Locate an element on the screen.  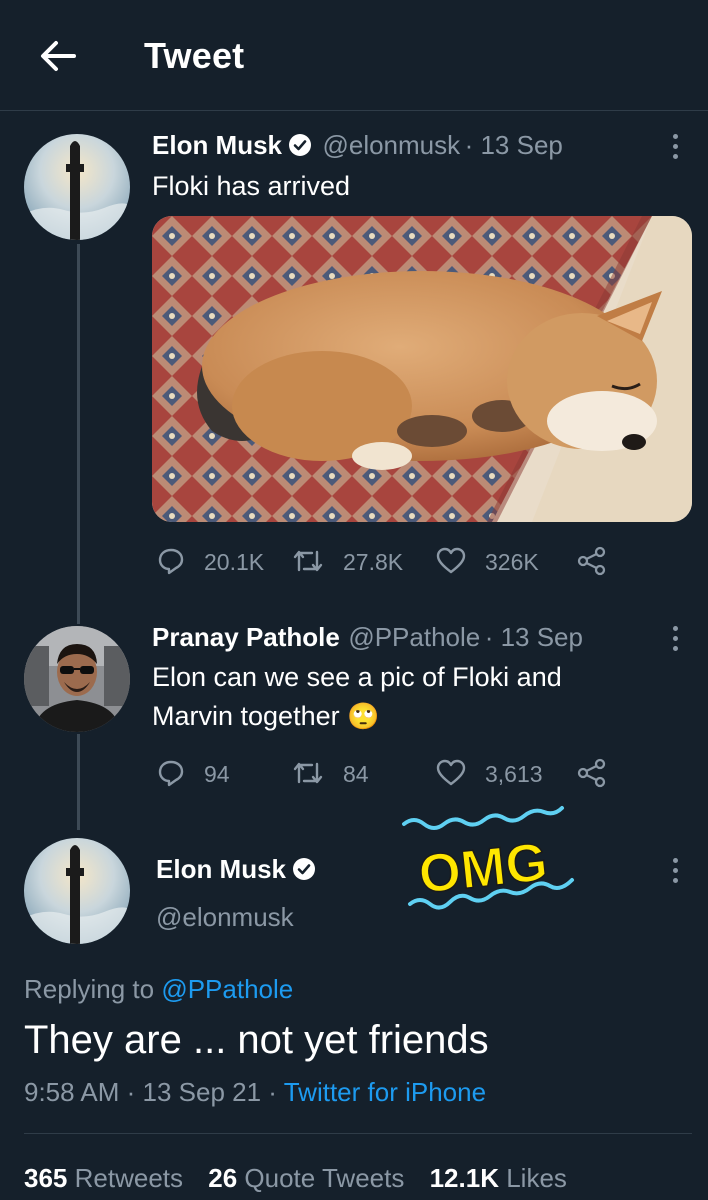
retweets-count: 365 is located at coordinates (46, 1178).